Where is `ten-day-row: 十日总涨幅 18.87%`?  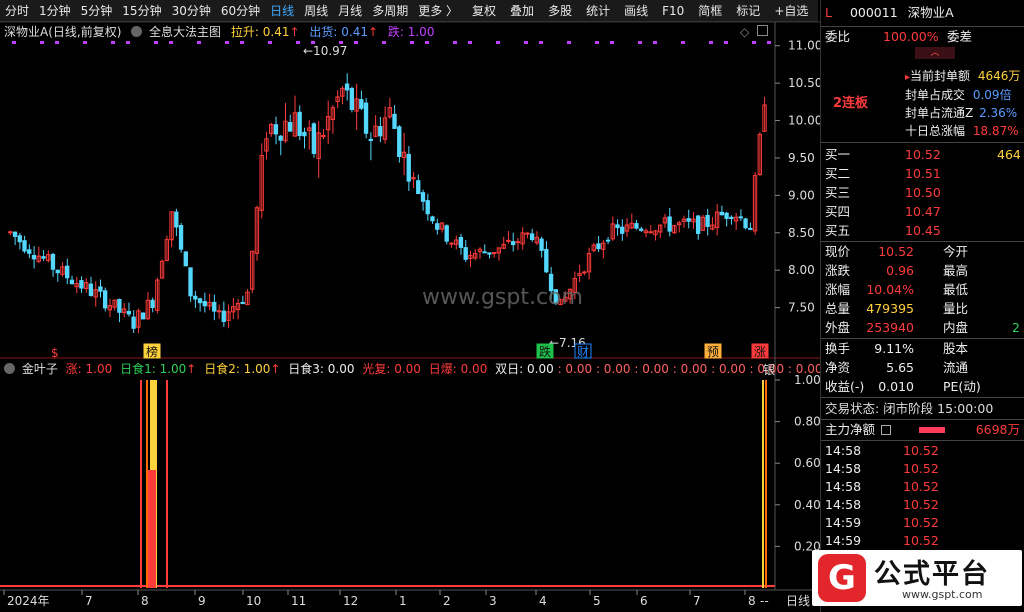
ten-day-row: 十日总涨幅 18.87% is located at coordinates (962, 130).